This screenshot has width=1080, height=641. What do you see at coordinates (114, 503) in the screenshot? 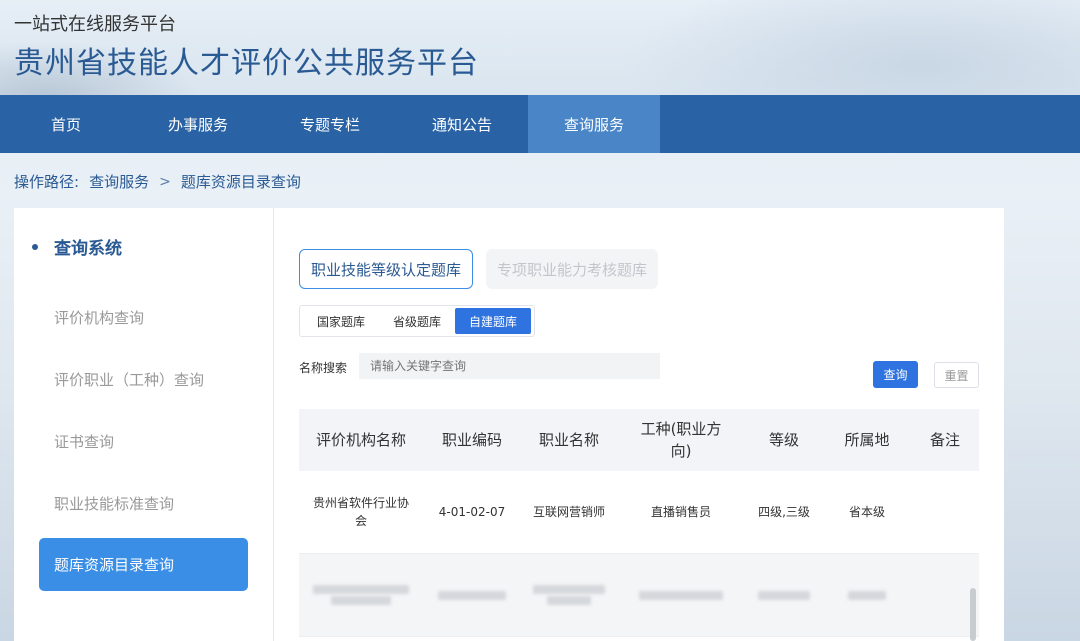
I see `sidebar-item-standard: 职业技能标准查询` at bounding box center [114, 503].